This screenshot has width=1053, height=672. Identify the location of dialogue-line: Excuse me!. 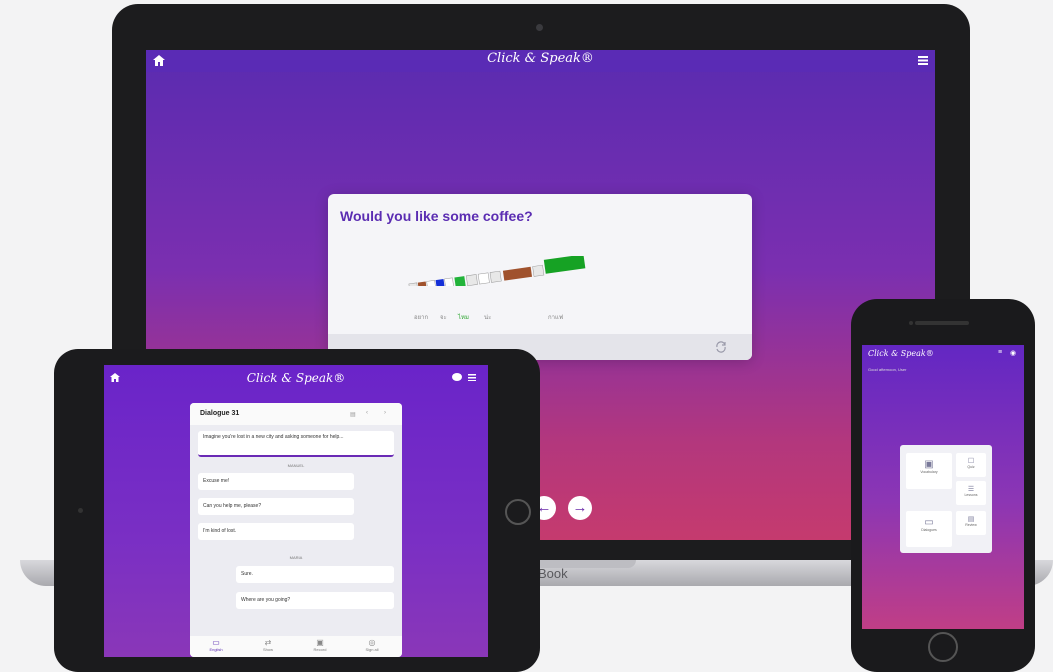
(276, 481).